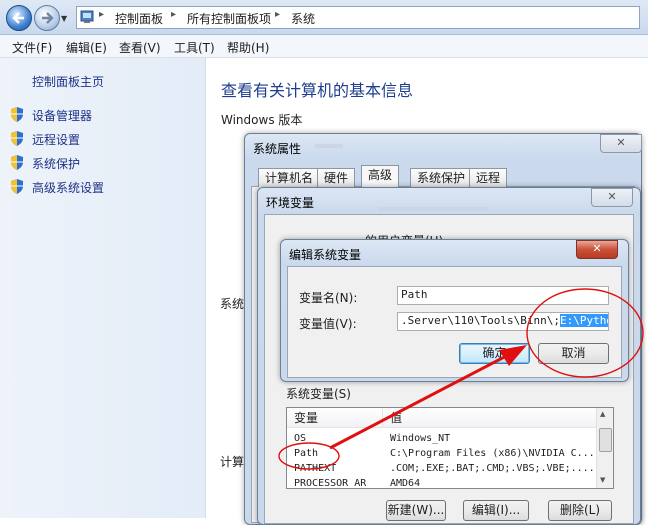 The height and width of the screenshot is (525, 648). Describe the element at coordinates (585, 333) in the screenshot. I see `annotation-circle-value` at that location.